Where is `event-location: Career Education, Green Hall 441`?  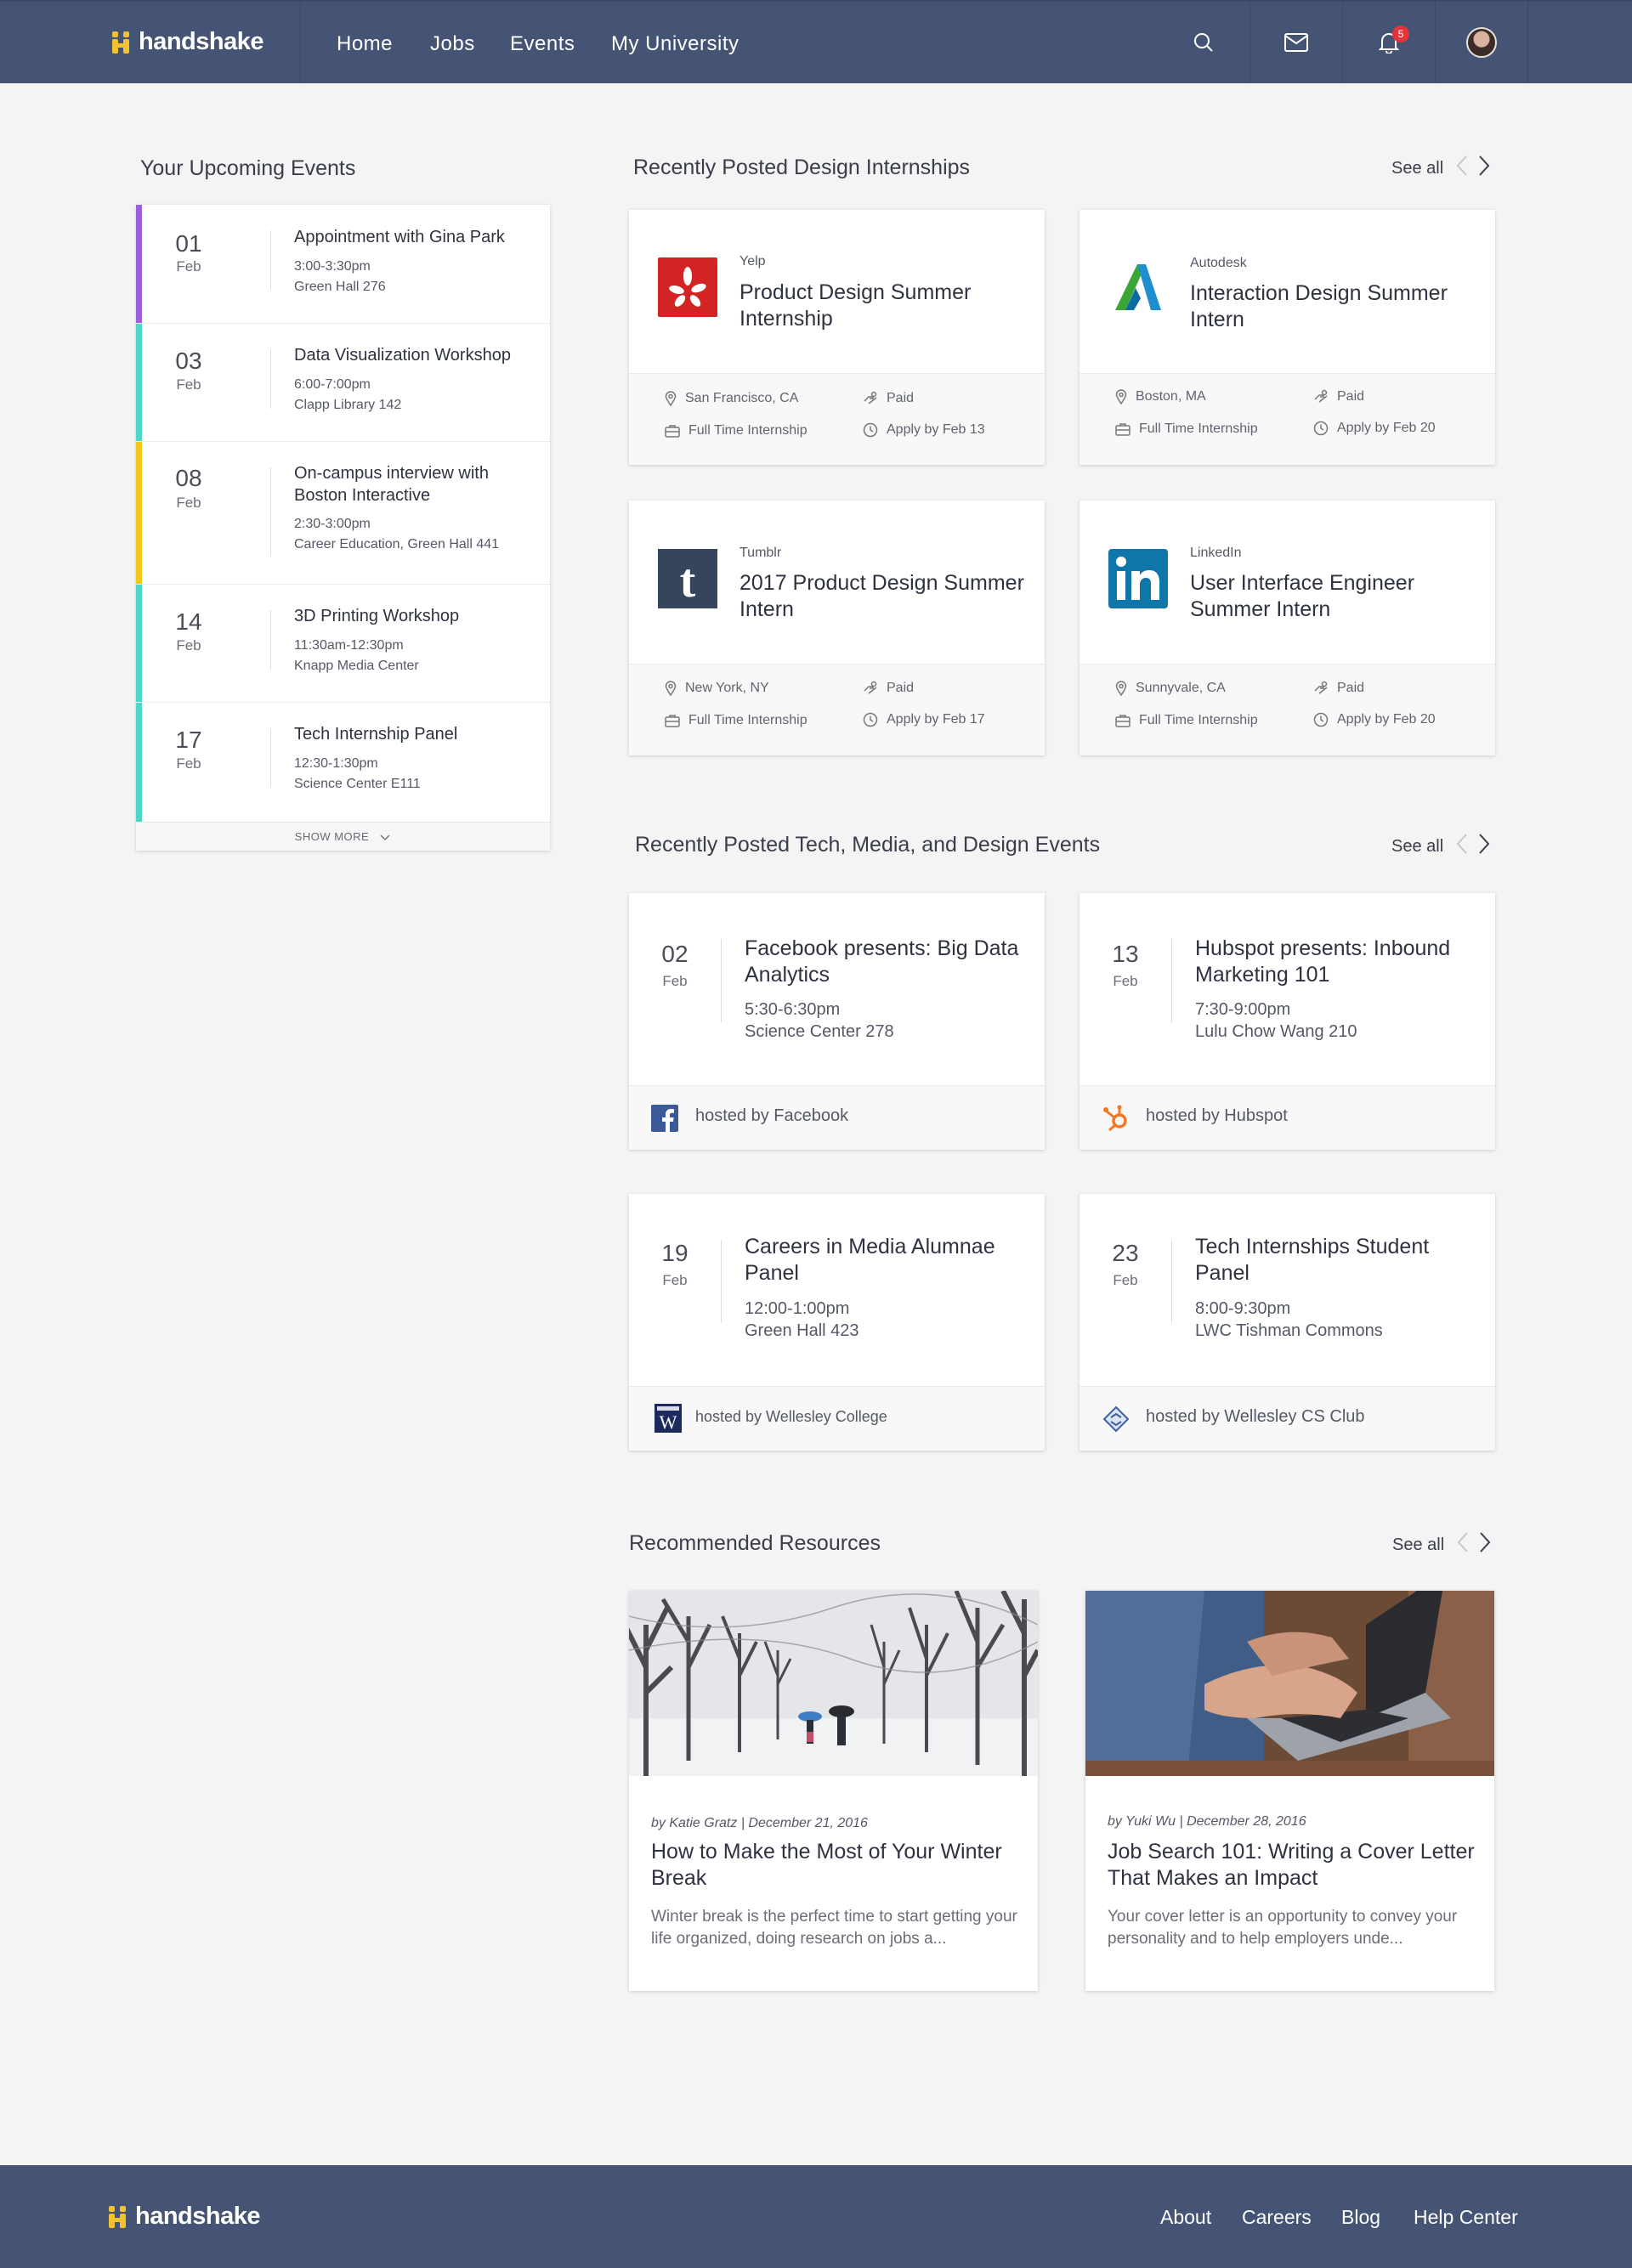
event-location: Career Education, Green Hall 441 is located at coordinates (397, 544).